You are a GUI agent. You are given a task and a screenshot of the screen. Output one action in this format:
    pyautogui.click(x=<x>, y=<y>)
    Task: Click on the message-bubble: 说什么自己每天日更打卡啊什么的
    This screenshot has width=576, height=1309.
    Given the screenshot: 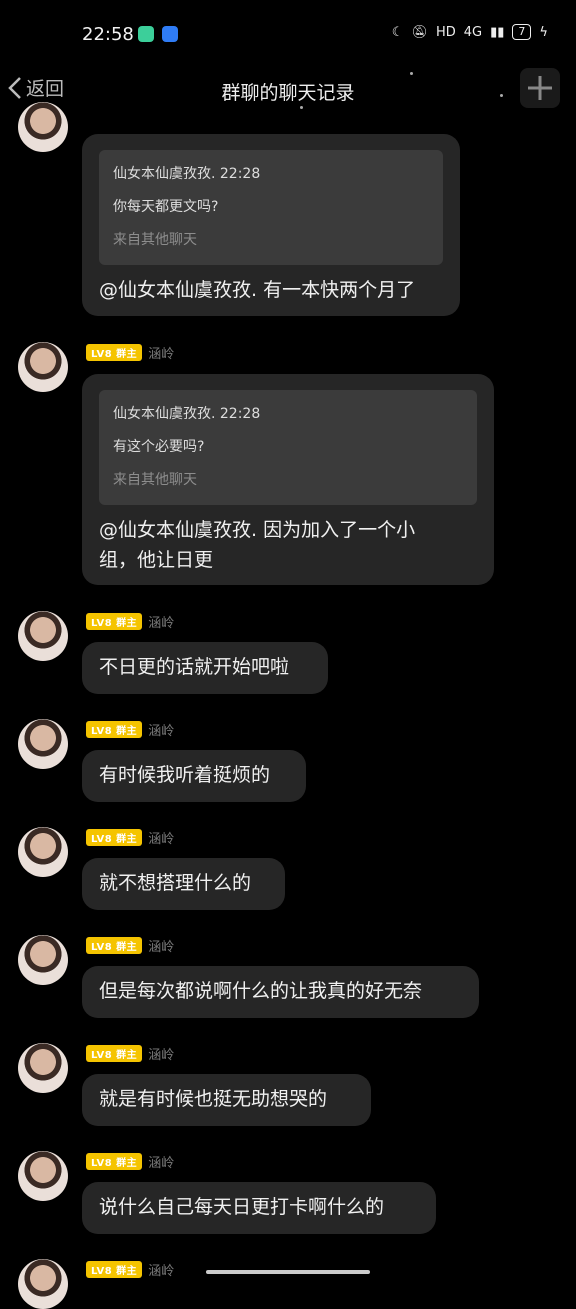 What is the action you would take?
    pyautogui.click(x=259, y=1208)
    